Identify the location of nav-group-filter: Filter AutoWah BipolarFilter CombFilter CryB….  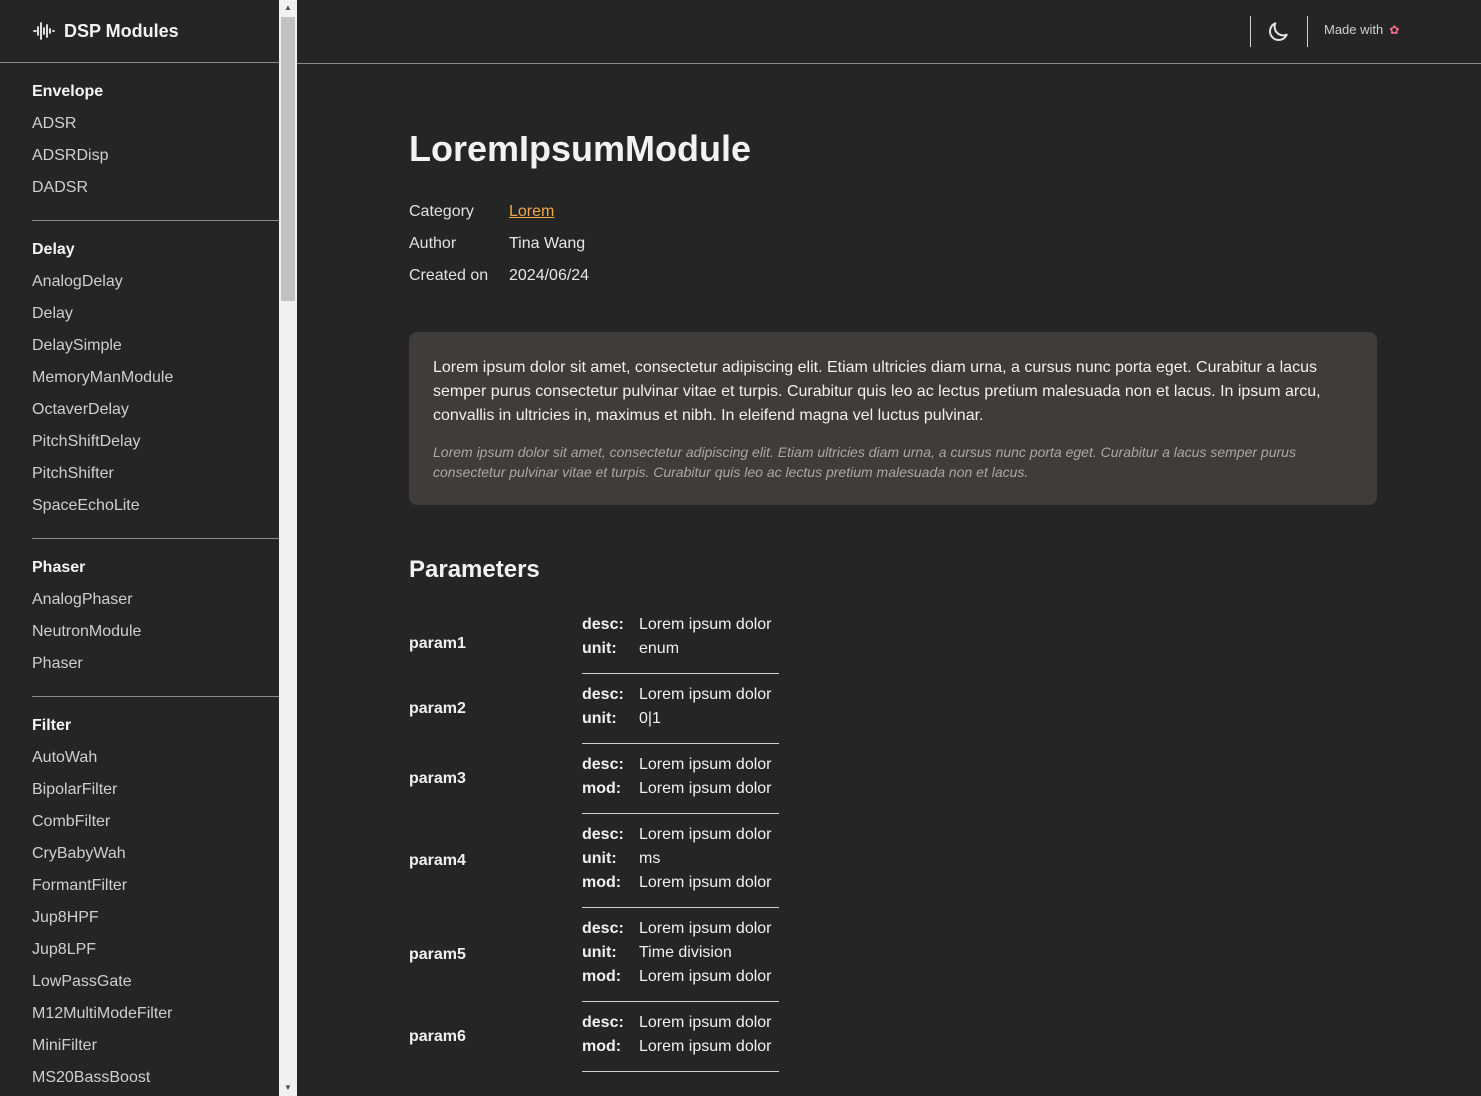
(155, 896).